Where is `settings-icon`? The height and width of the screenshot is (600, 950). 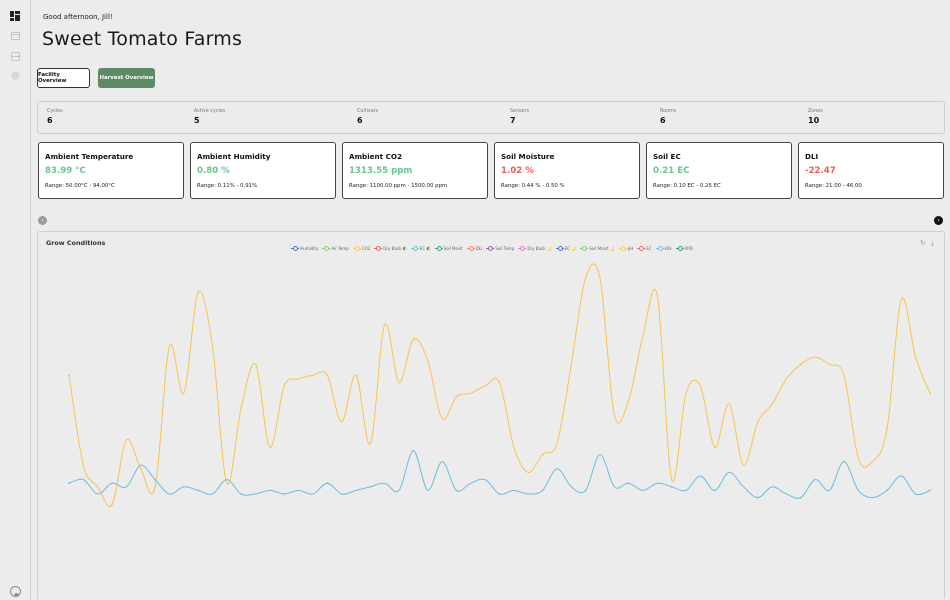
settings-icon is located at coordinates (15, 75).